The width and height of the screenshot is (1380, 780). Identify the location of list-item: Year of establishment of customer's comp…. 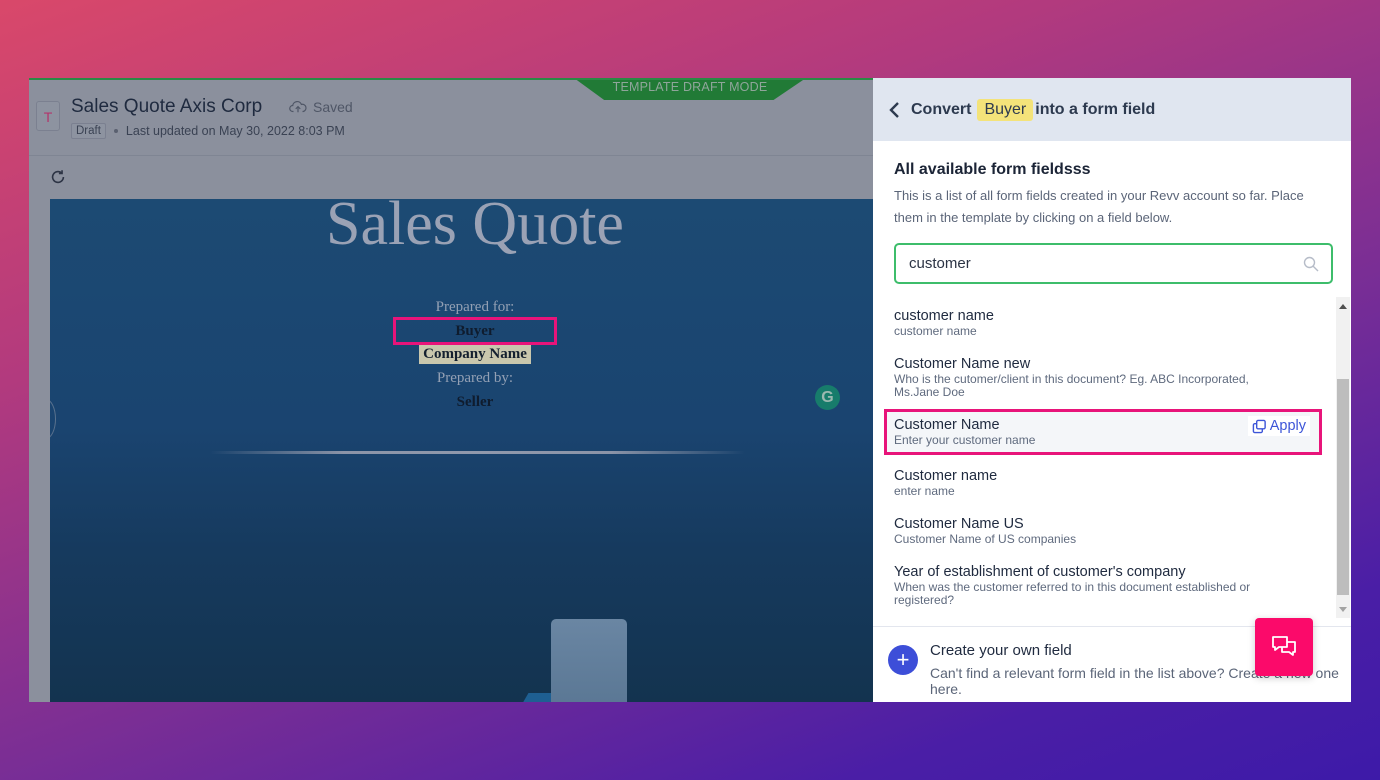
(1122, 584).